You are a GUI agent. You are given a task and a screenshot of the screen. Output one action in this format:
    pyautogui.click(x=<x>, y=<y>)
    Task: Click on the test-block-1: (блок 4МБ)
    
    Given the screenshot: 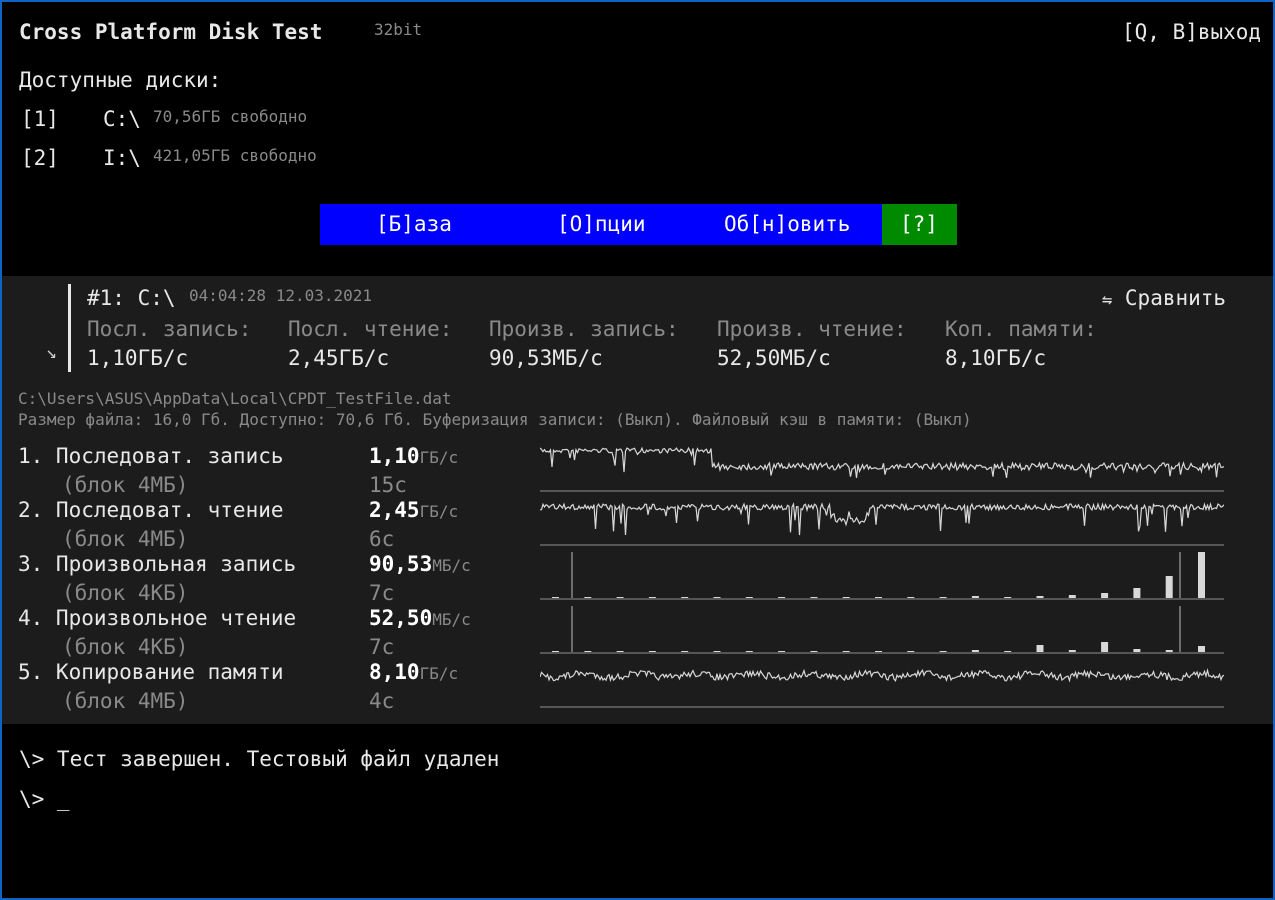 What is the action you would take?
    pyautogui.click(x=125, y=485)
    